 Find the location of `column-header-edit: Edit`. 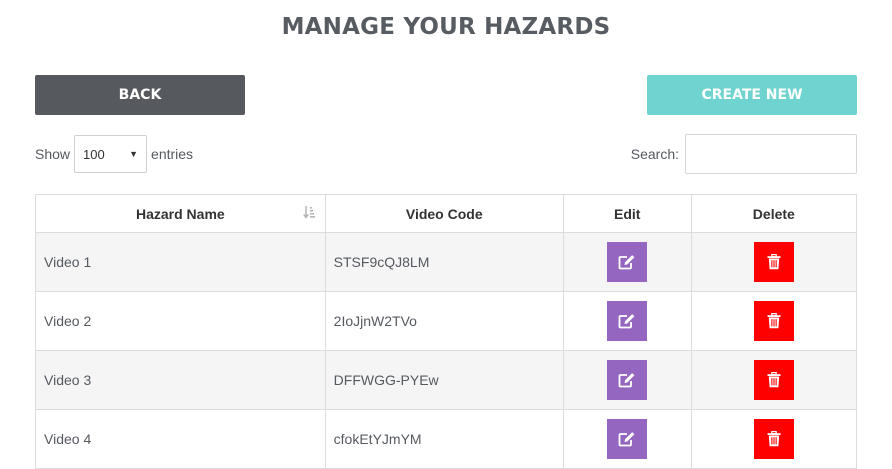

column-header-edit: Edit is located at coordinates (627, 213).